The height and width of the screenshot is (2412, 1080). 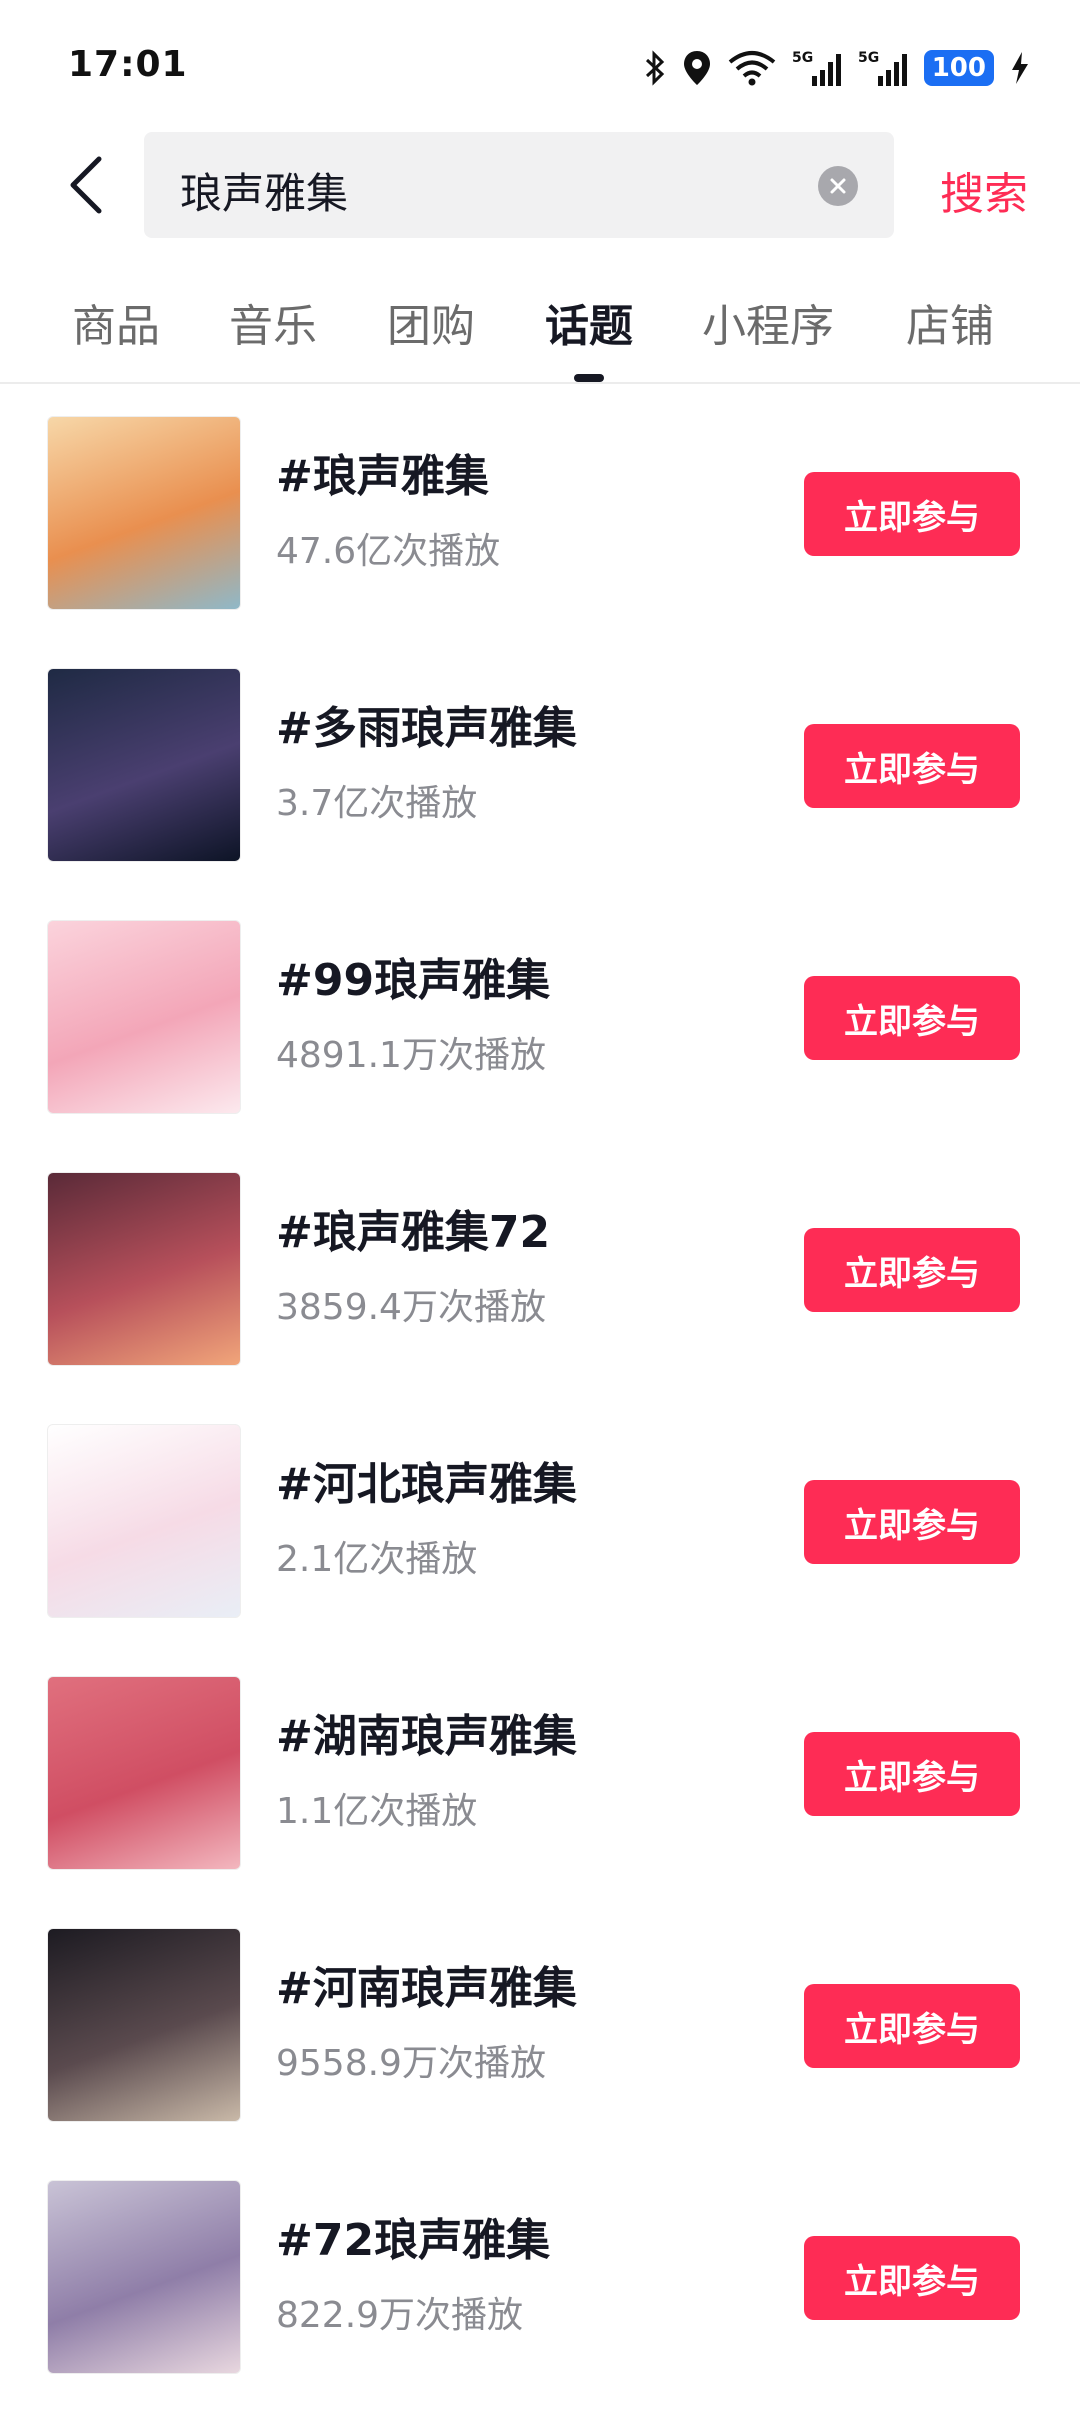 I want to click on search-query: 琅声雅集, so click(x=264, y=193).